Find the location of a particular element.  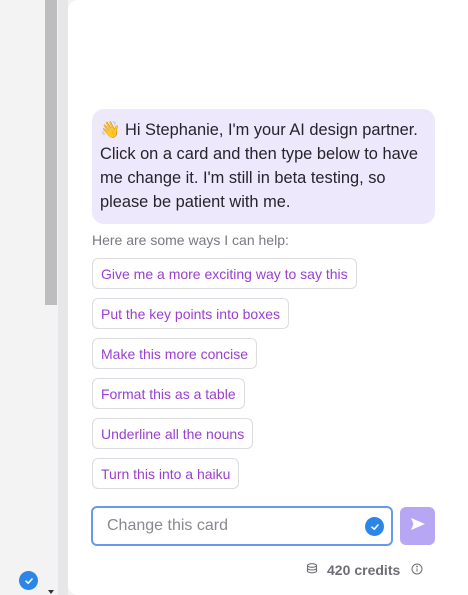

sidebar-scrollbar is located at coordinates (51, 152).